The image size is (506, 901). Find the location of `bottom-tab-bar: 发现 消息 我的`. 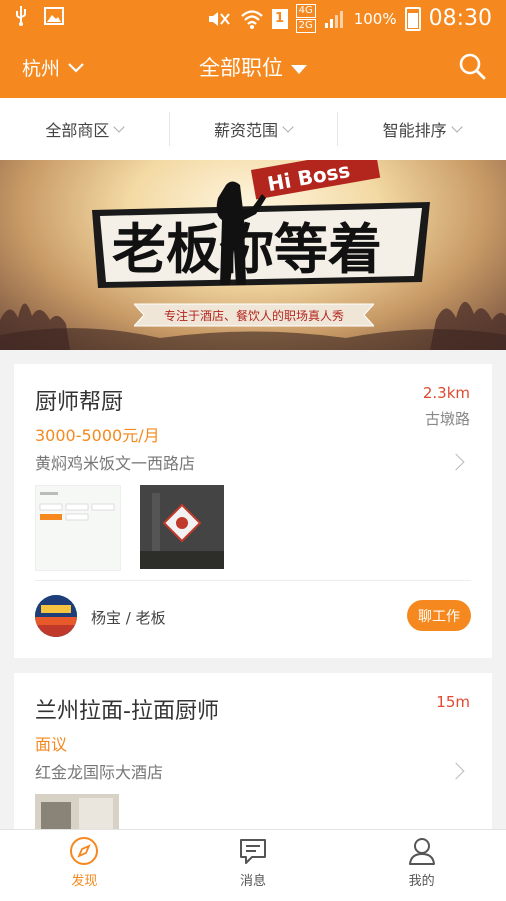

bottom-tab-bar: 发现 消息 我的 is located at coordinates (253, 865).